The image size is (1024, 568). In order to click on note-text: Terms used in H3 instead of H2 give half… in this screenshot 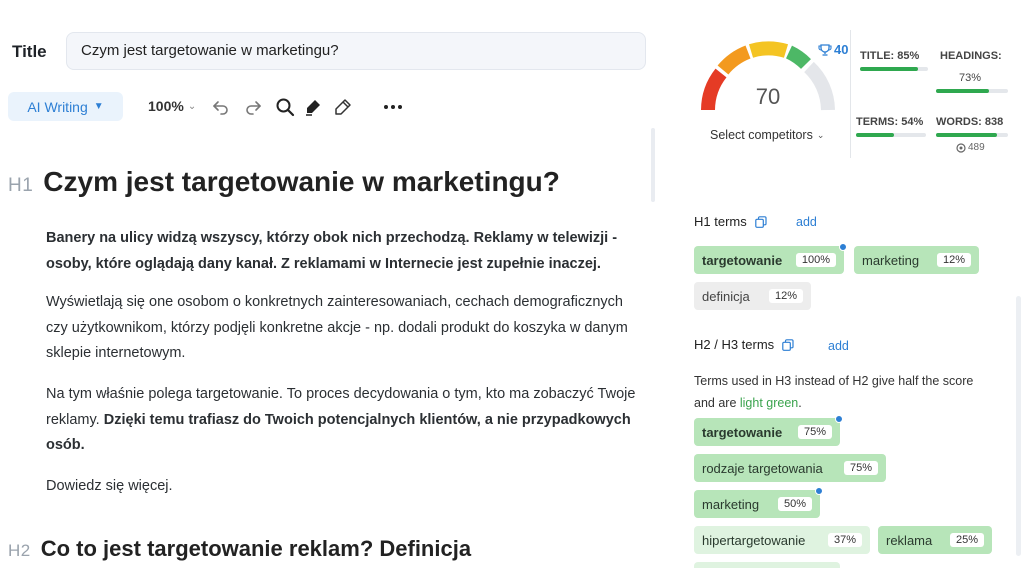, I will do `click(834, 392)`.